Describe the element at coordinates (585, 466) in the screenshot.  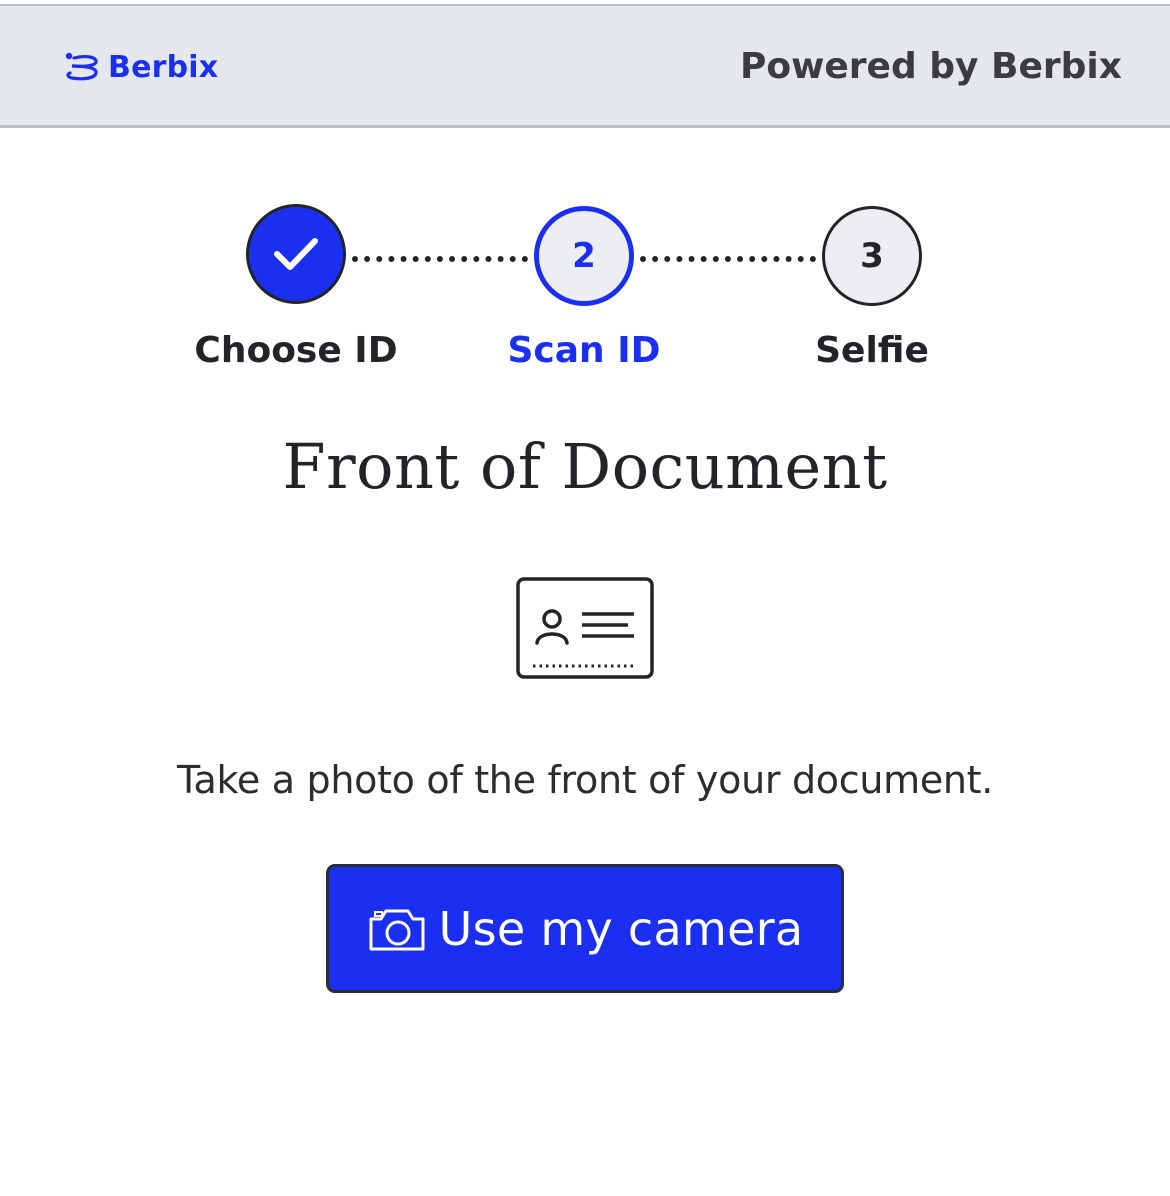
I see `page-title: Front of Document` at that location.